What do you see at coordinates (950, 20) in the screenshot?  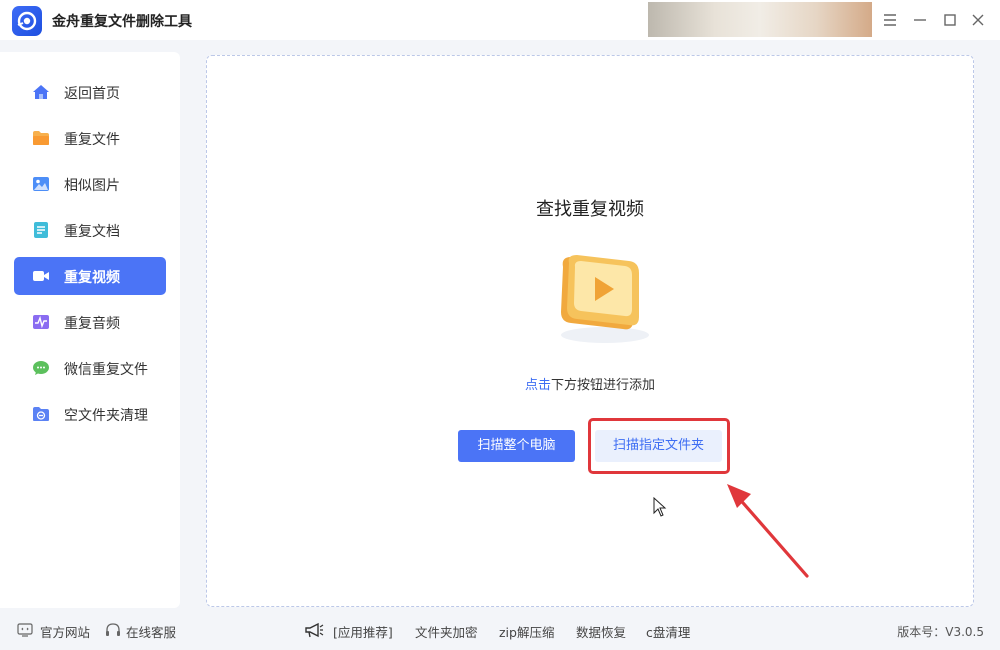 I see `maximize-icon` at bounding box center [950, 20].